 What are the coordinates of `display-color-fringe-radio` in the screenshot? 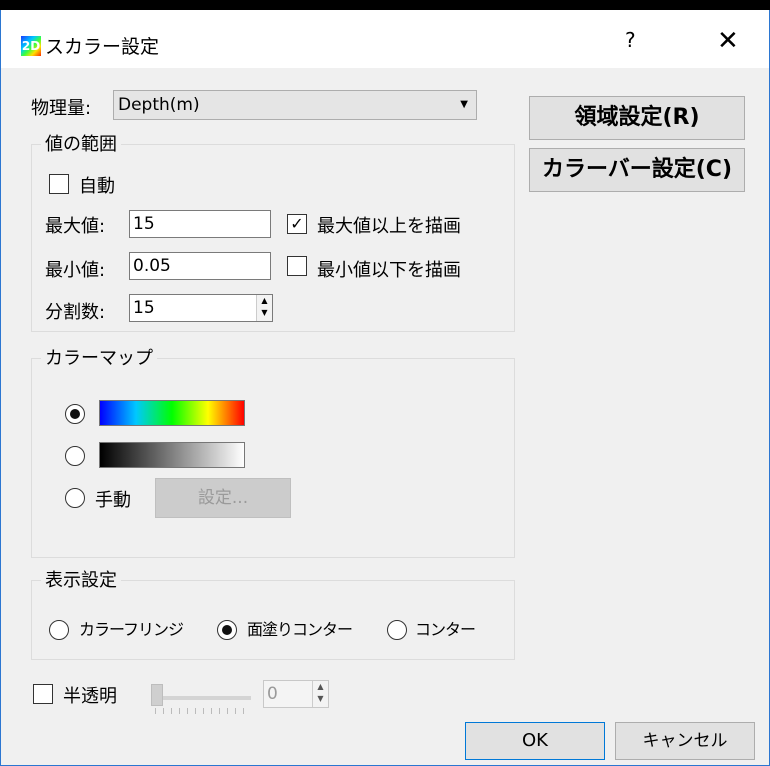 It's located at (59, 630).